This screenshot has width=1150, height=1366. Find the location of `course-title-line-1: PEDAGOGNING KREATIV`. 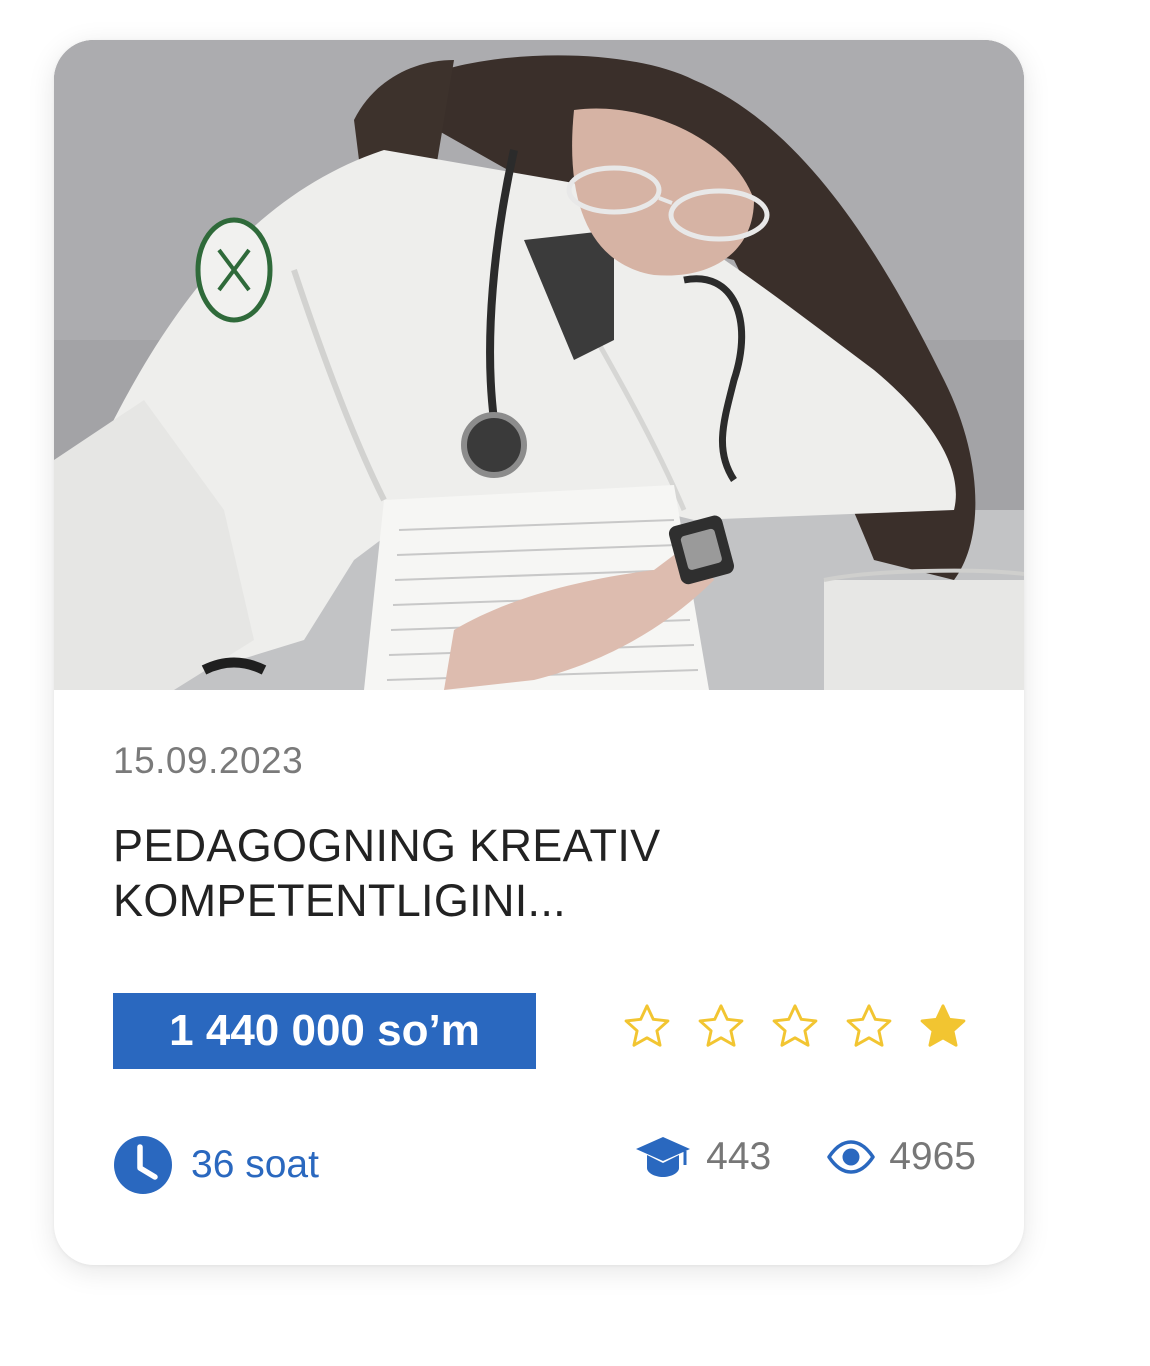

course-title-line-1: PEDAGOGNING KREATIV is located at coordinates (387, 845).